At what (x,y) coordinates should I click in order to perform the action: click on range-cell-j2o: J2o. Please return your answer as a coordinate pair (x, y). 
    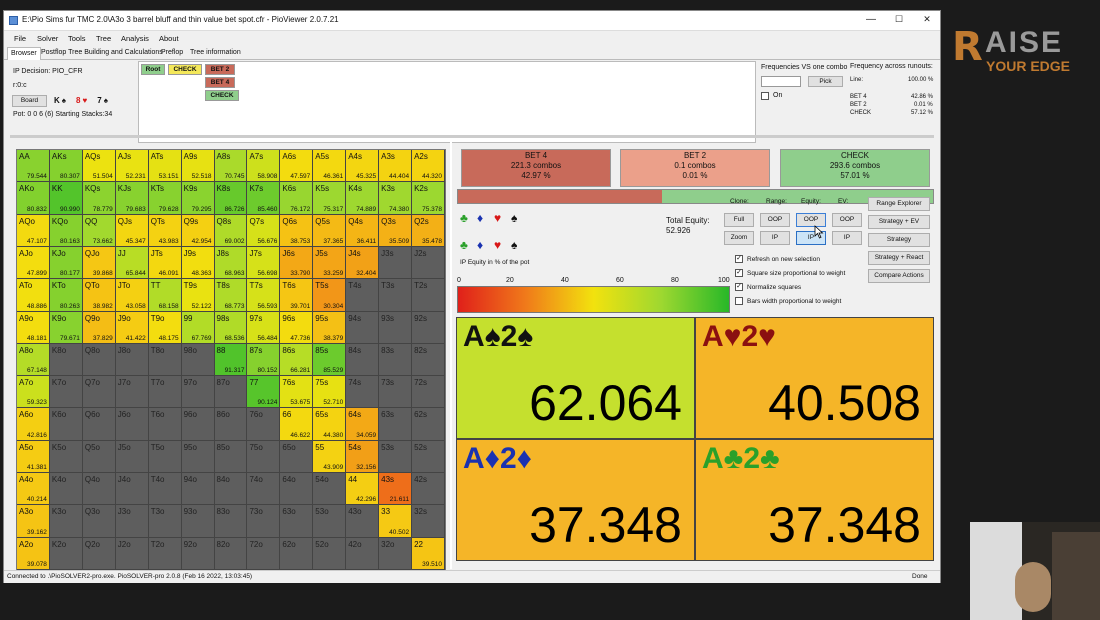
    Looking at the image, I should click on (132, 553).